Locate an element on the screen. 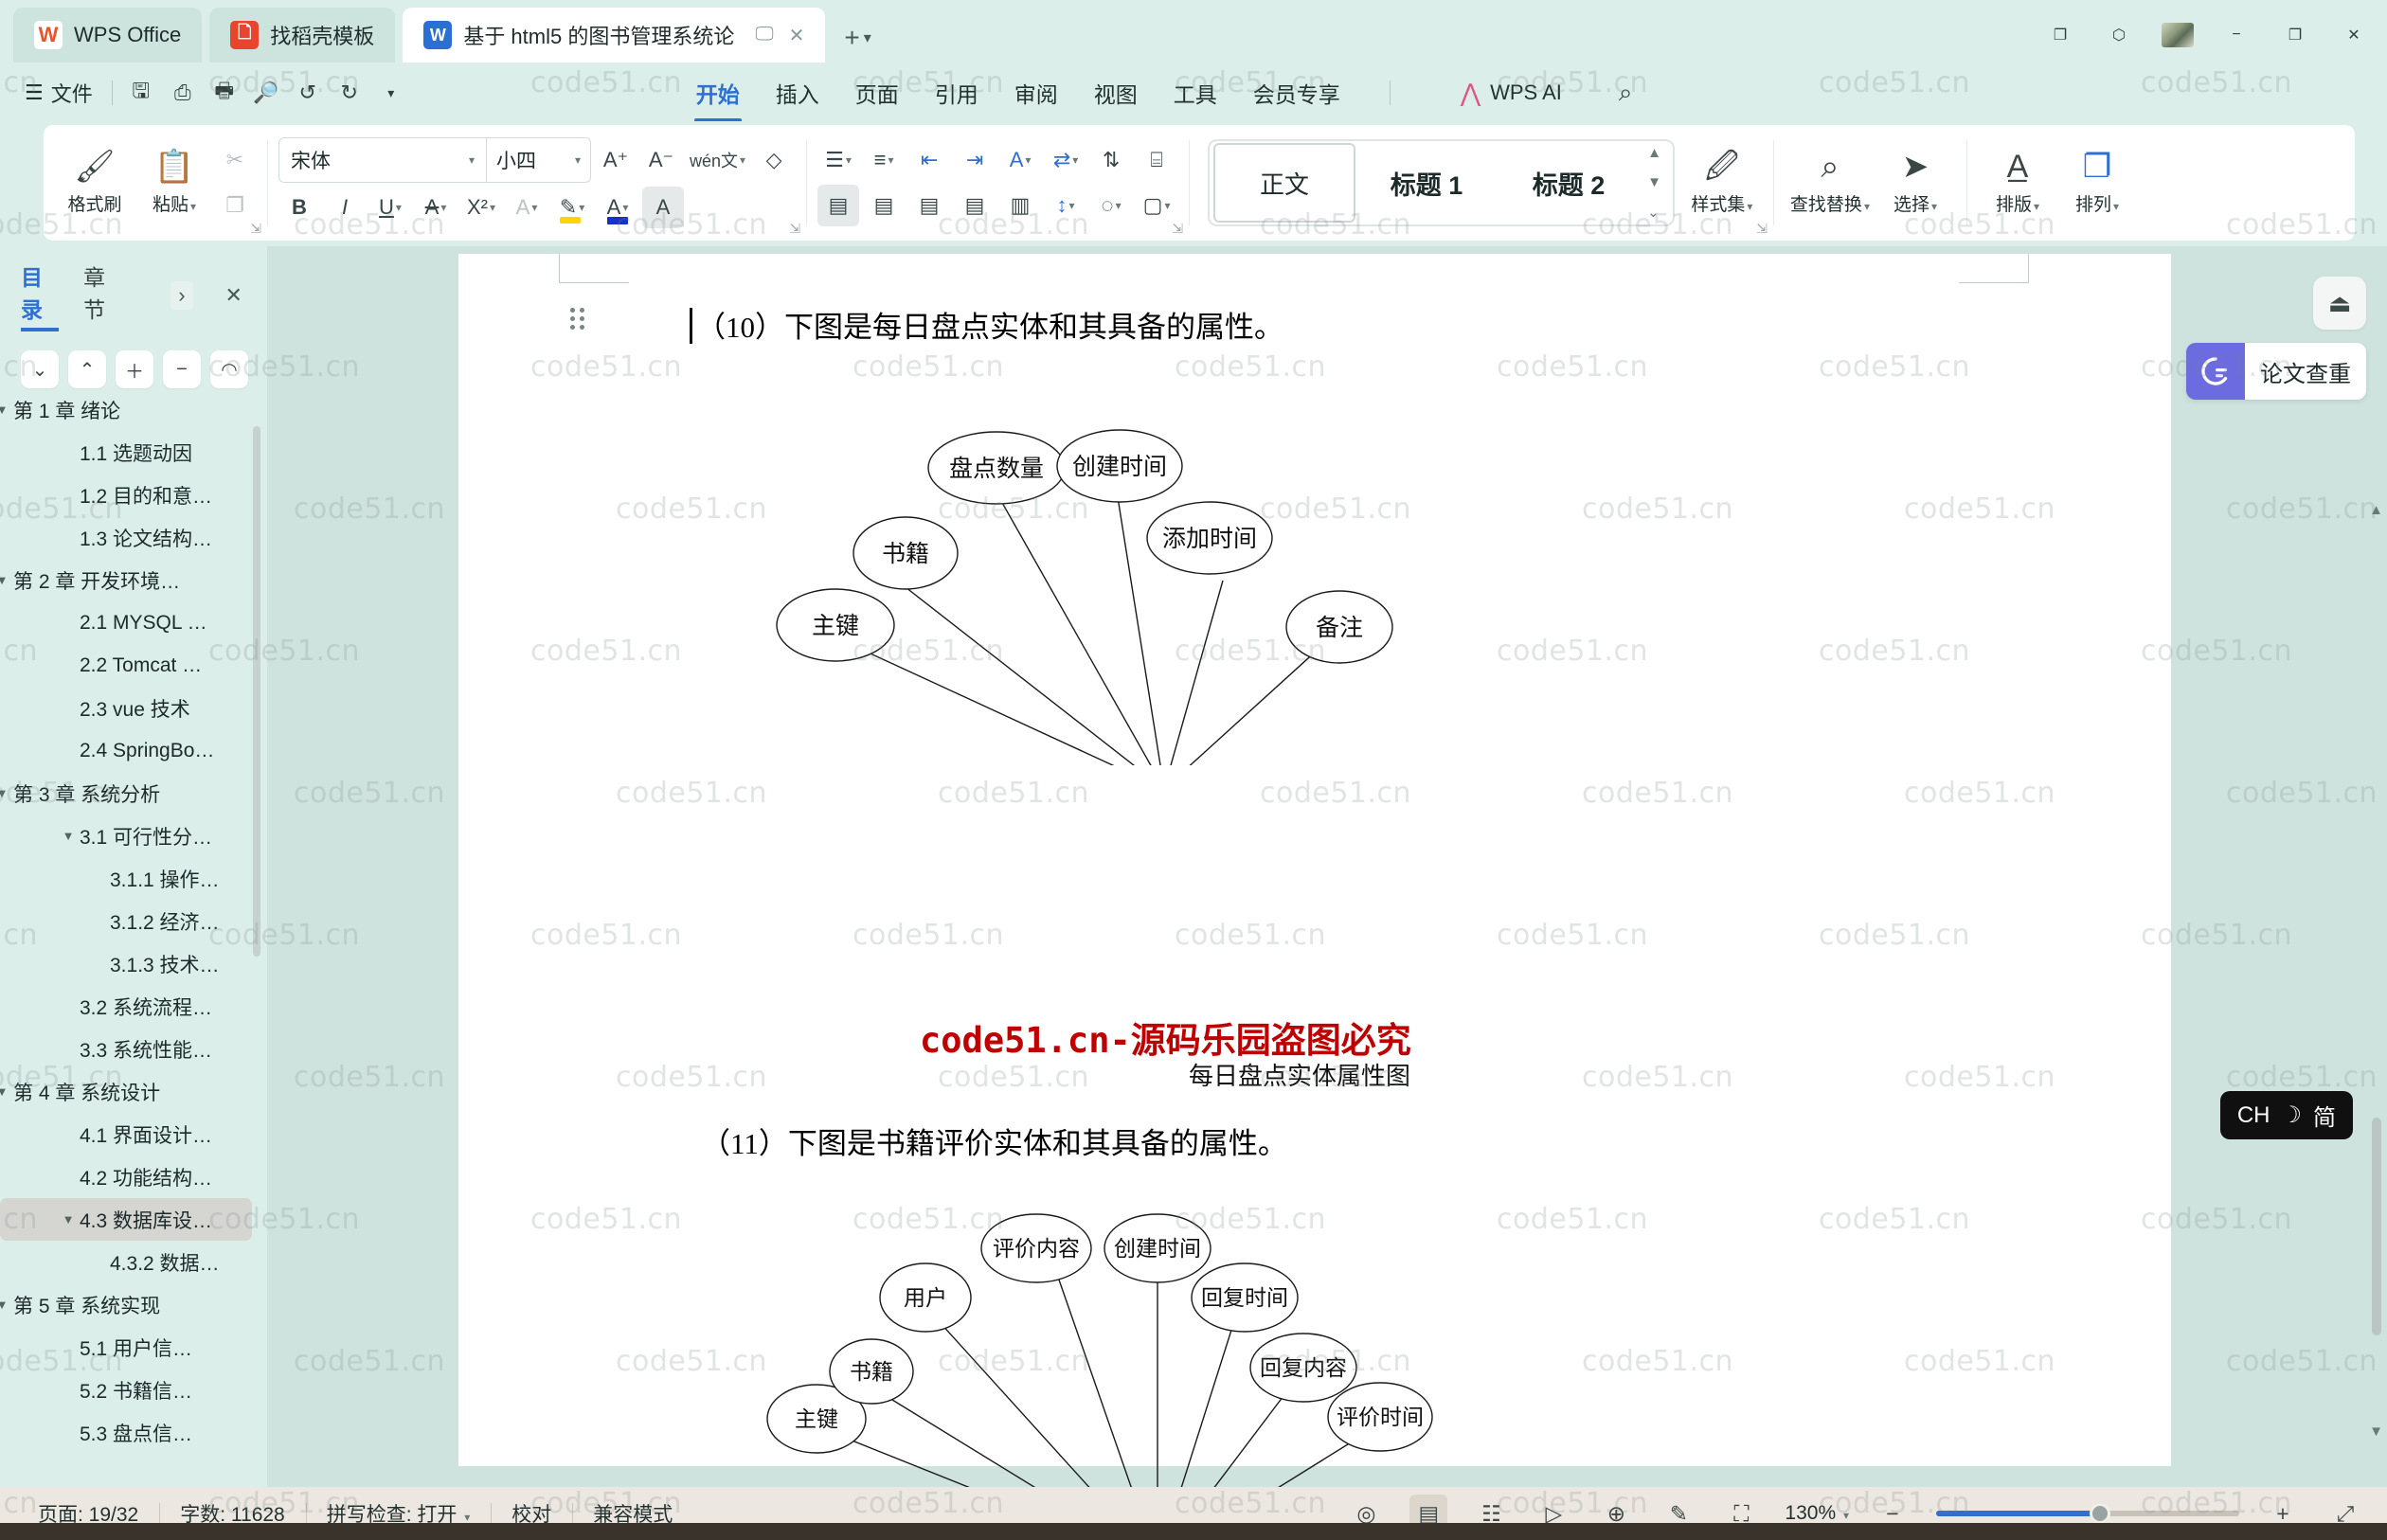 This screenshot has height=1540, width=2387. highlight-icon: ✎ ▾ is located at coordinates (572, 207).